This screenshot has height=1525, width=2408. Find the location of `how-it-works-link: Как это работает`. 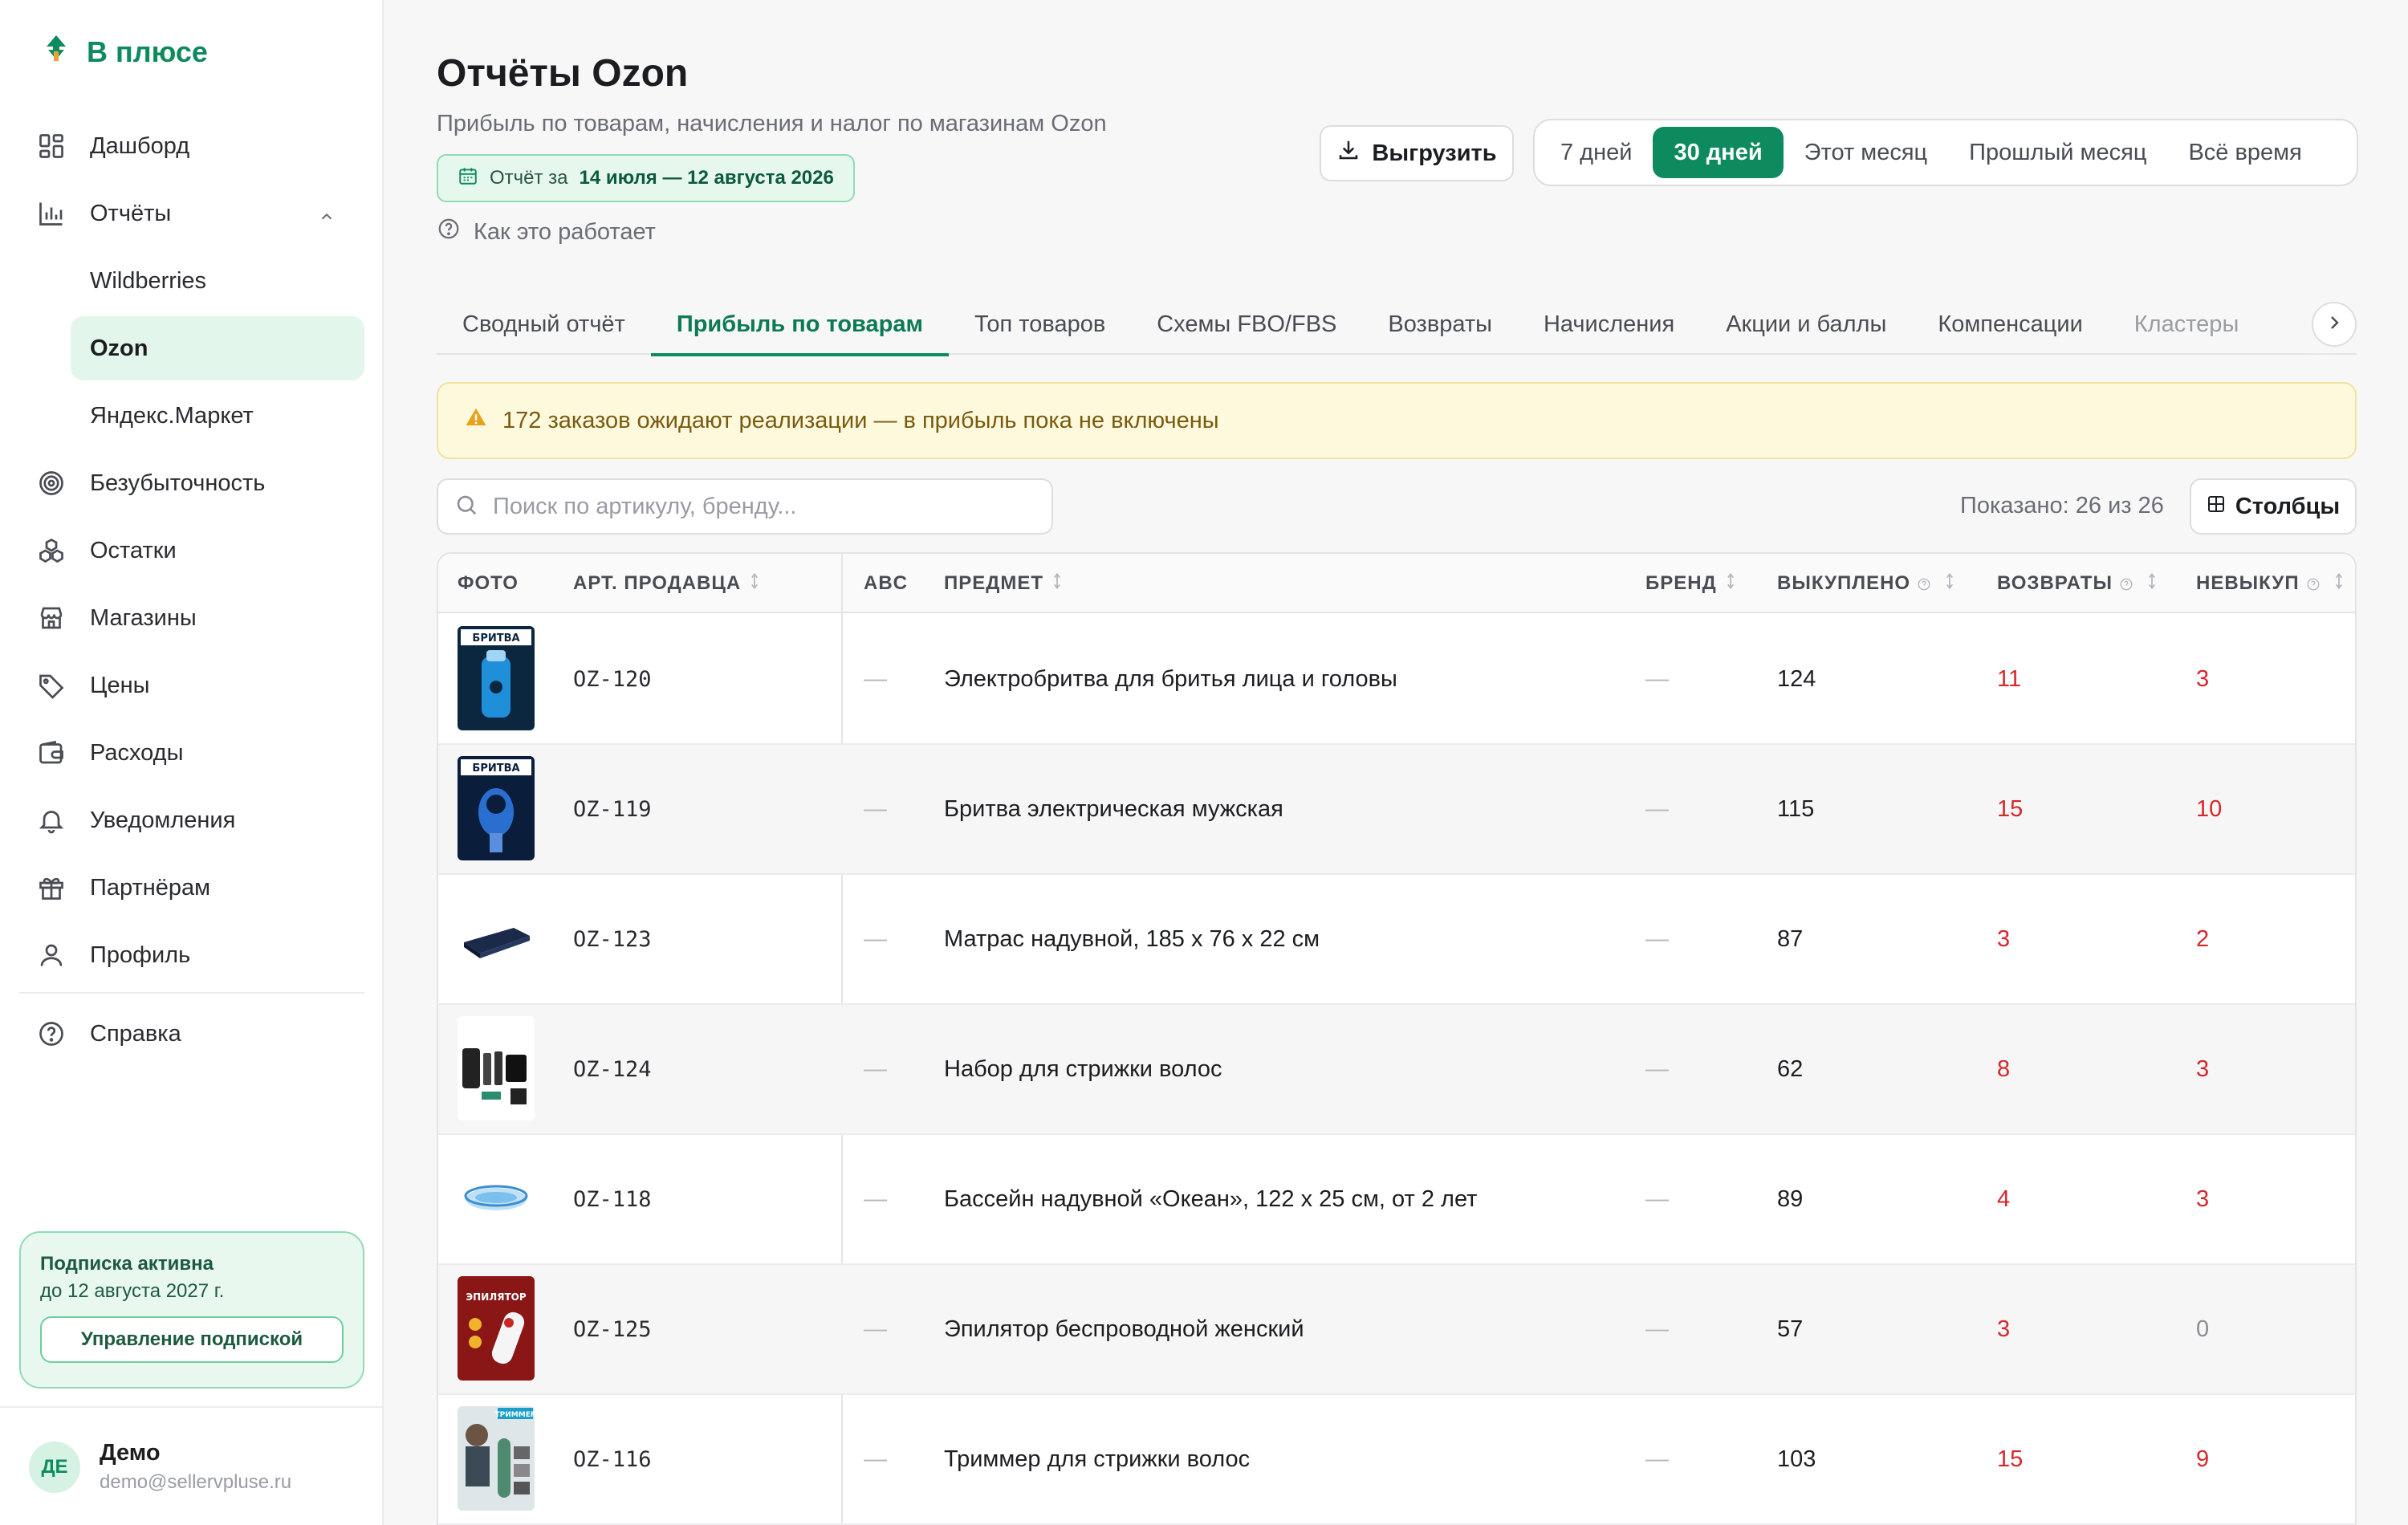

how-it-works-link: Как это работает is located at coordinates (546, 232).